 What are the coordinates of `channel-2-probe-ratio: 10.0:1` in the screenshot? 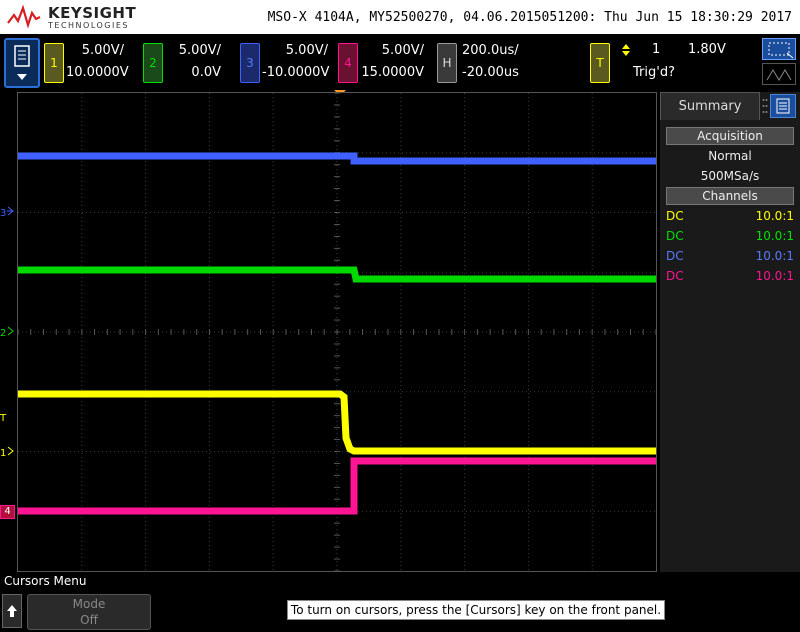 It's located at (774, 236).